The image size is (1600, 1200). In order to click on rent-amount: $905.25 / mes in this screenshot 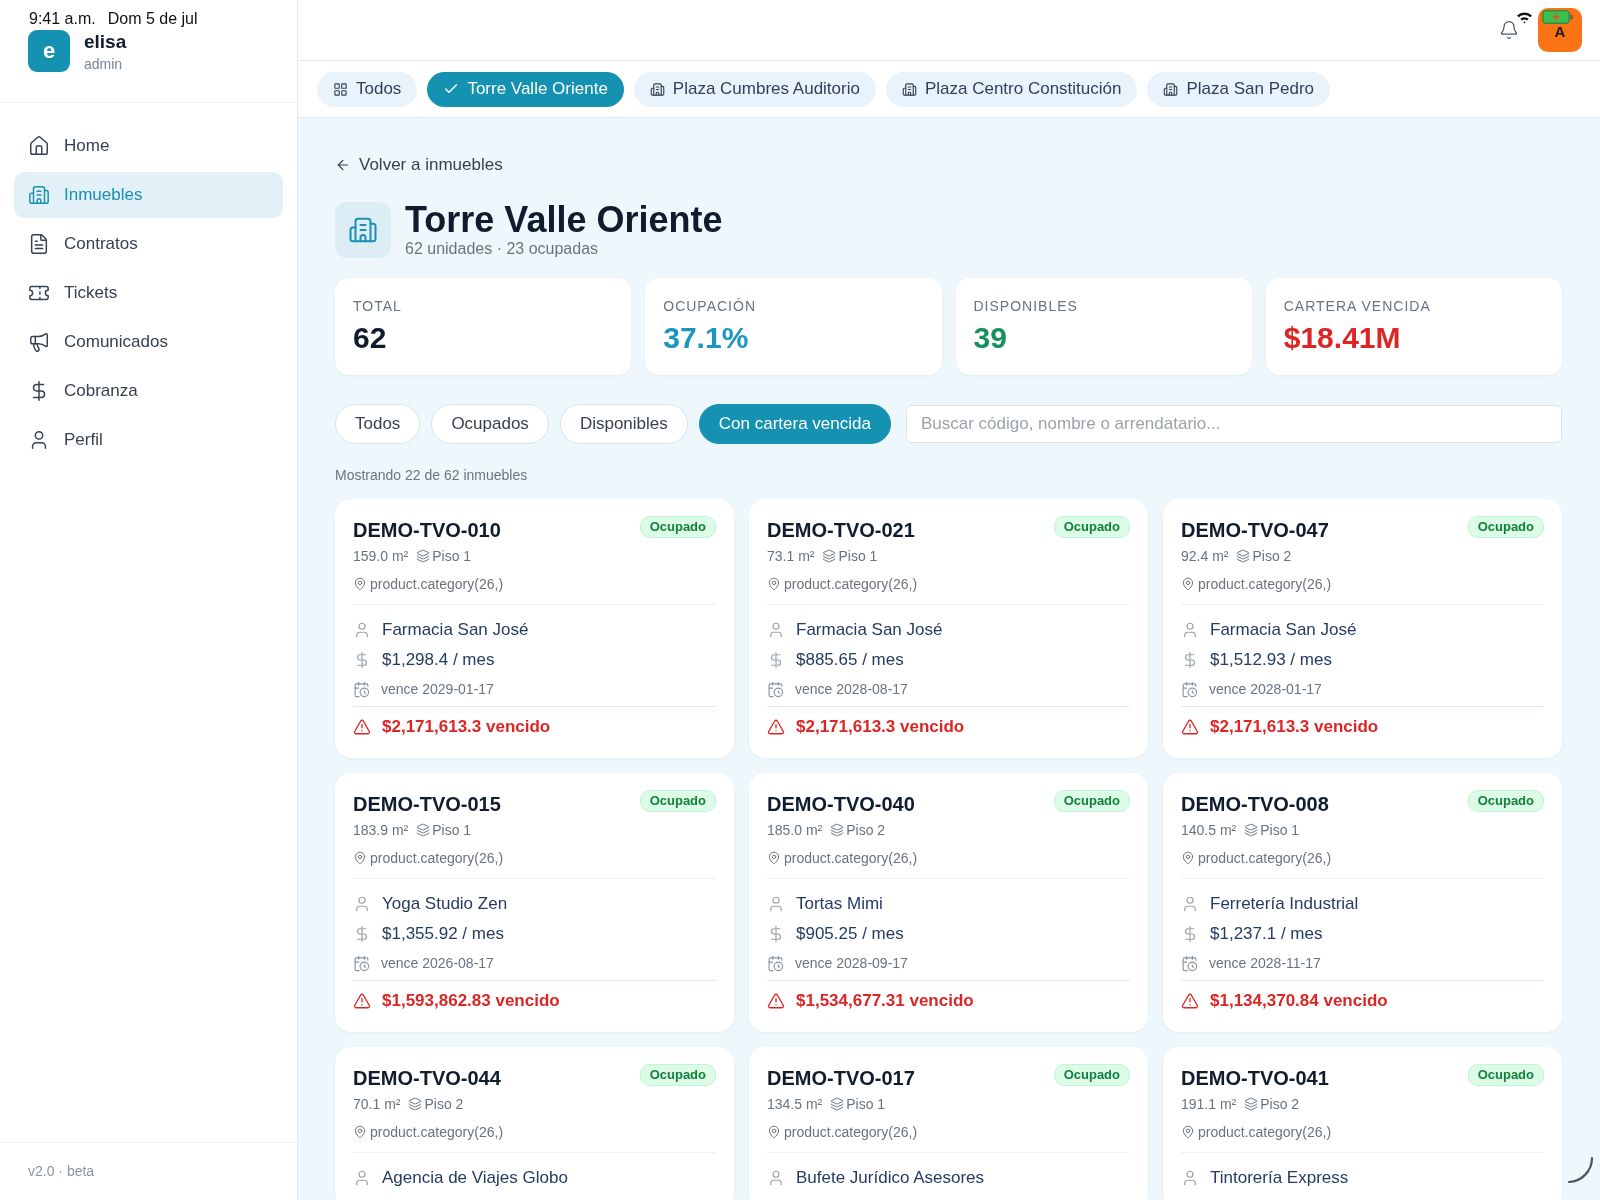, I will do `click(850, 934)`.